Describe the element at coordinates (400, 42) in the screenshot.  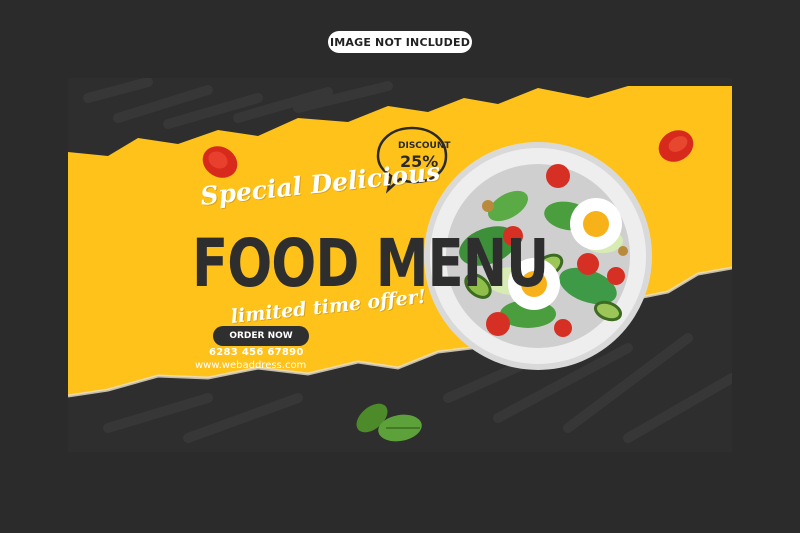
I see `image-not-included-badge: IMAGE NOT INCLUDED` at that location.